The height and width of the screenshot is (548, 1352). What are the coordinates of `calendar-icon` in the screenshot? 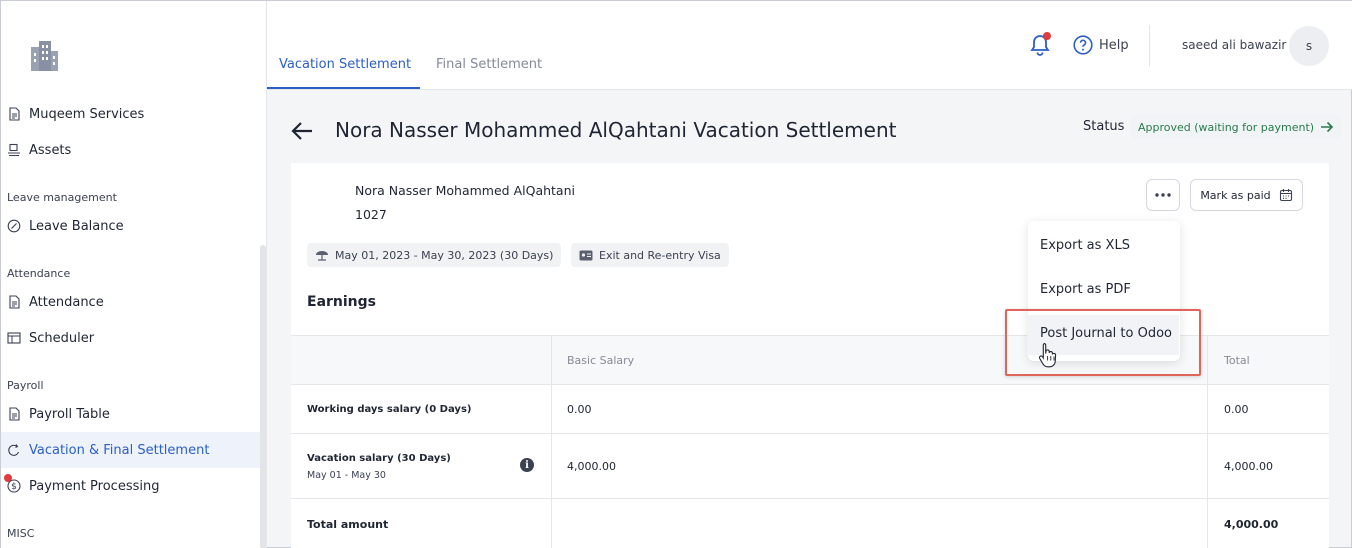 It's located at (1285, 195).